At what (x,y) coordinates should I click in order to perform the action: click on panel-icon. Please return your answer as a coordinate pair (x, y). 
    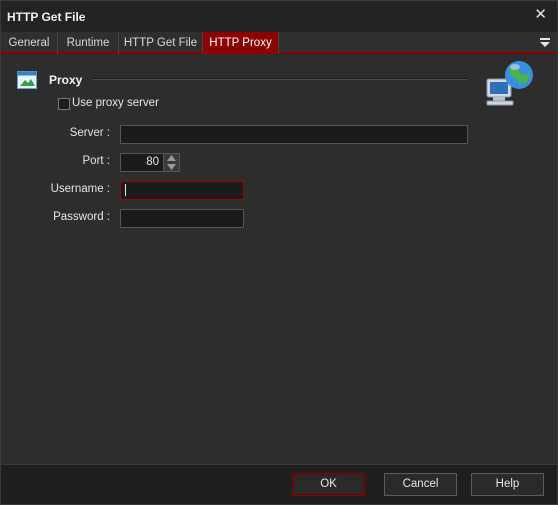
    Looking at the image, I should click on (27, 80).